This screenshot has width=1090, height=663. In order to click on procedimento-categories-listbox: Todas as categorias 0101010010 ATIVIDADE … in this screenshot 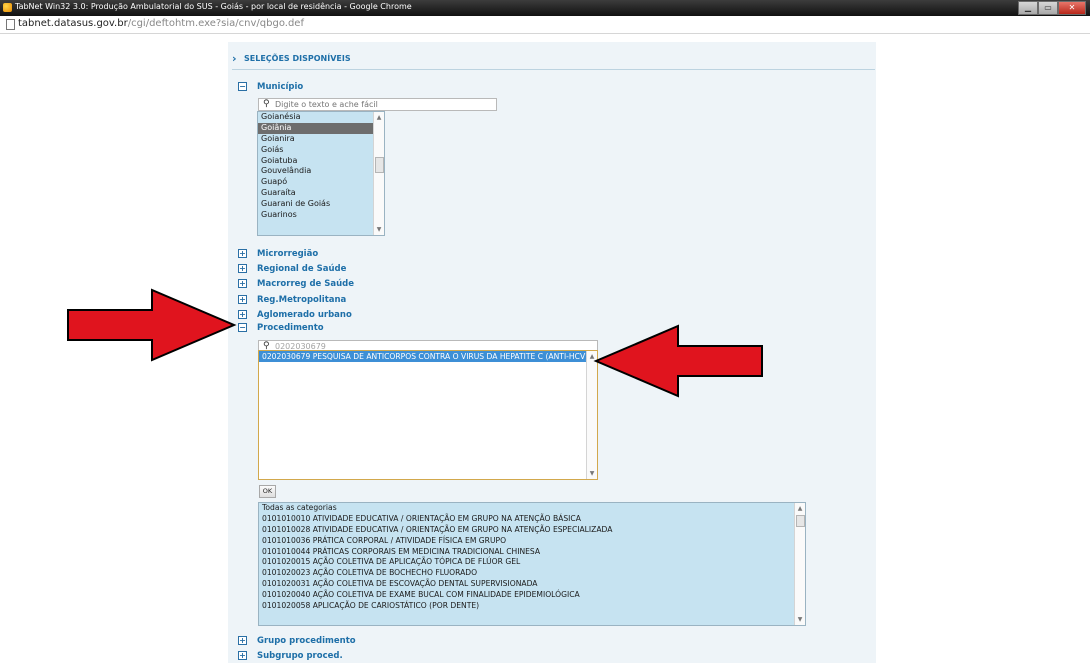, I will do `click(532, 564)`.